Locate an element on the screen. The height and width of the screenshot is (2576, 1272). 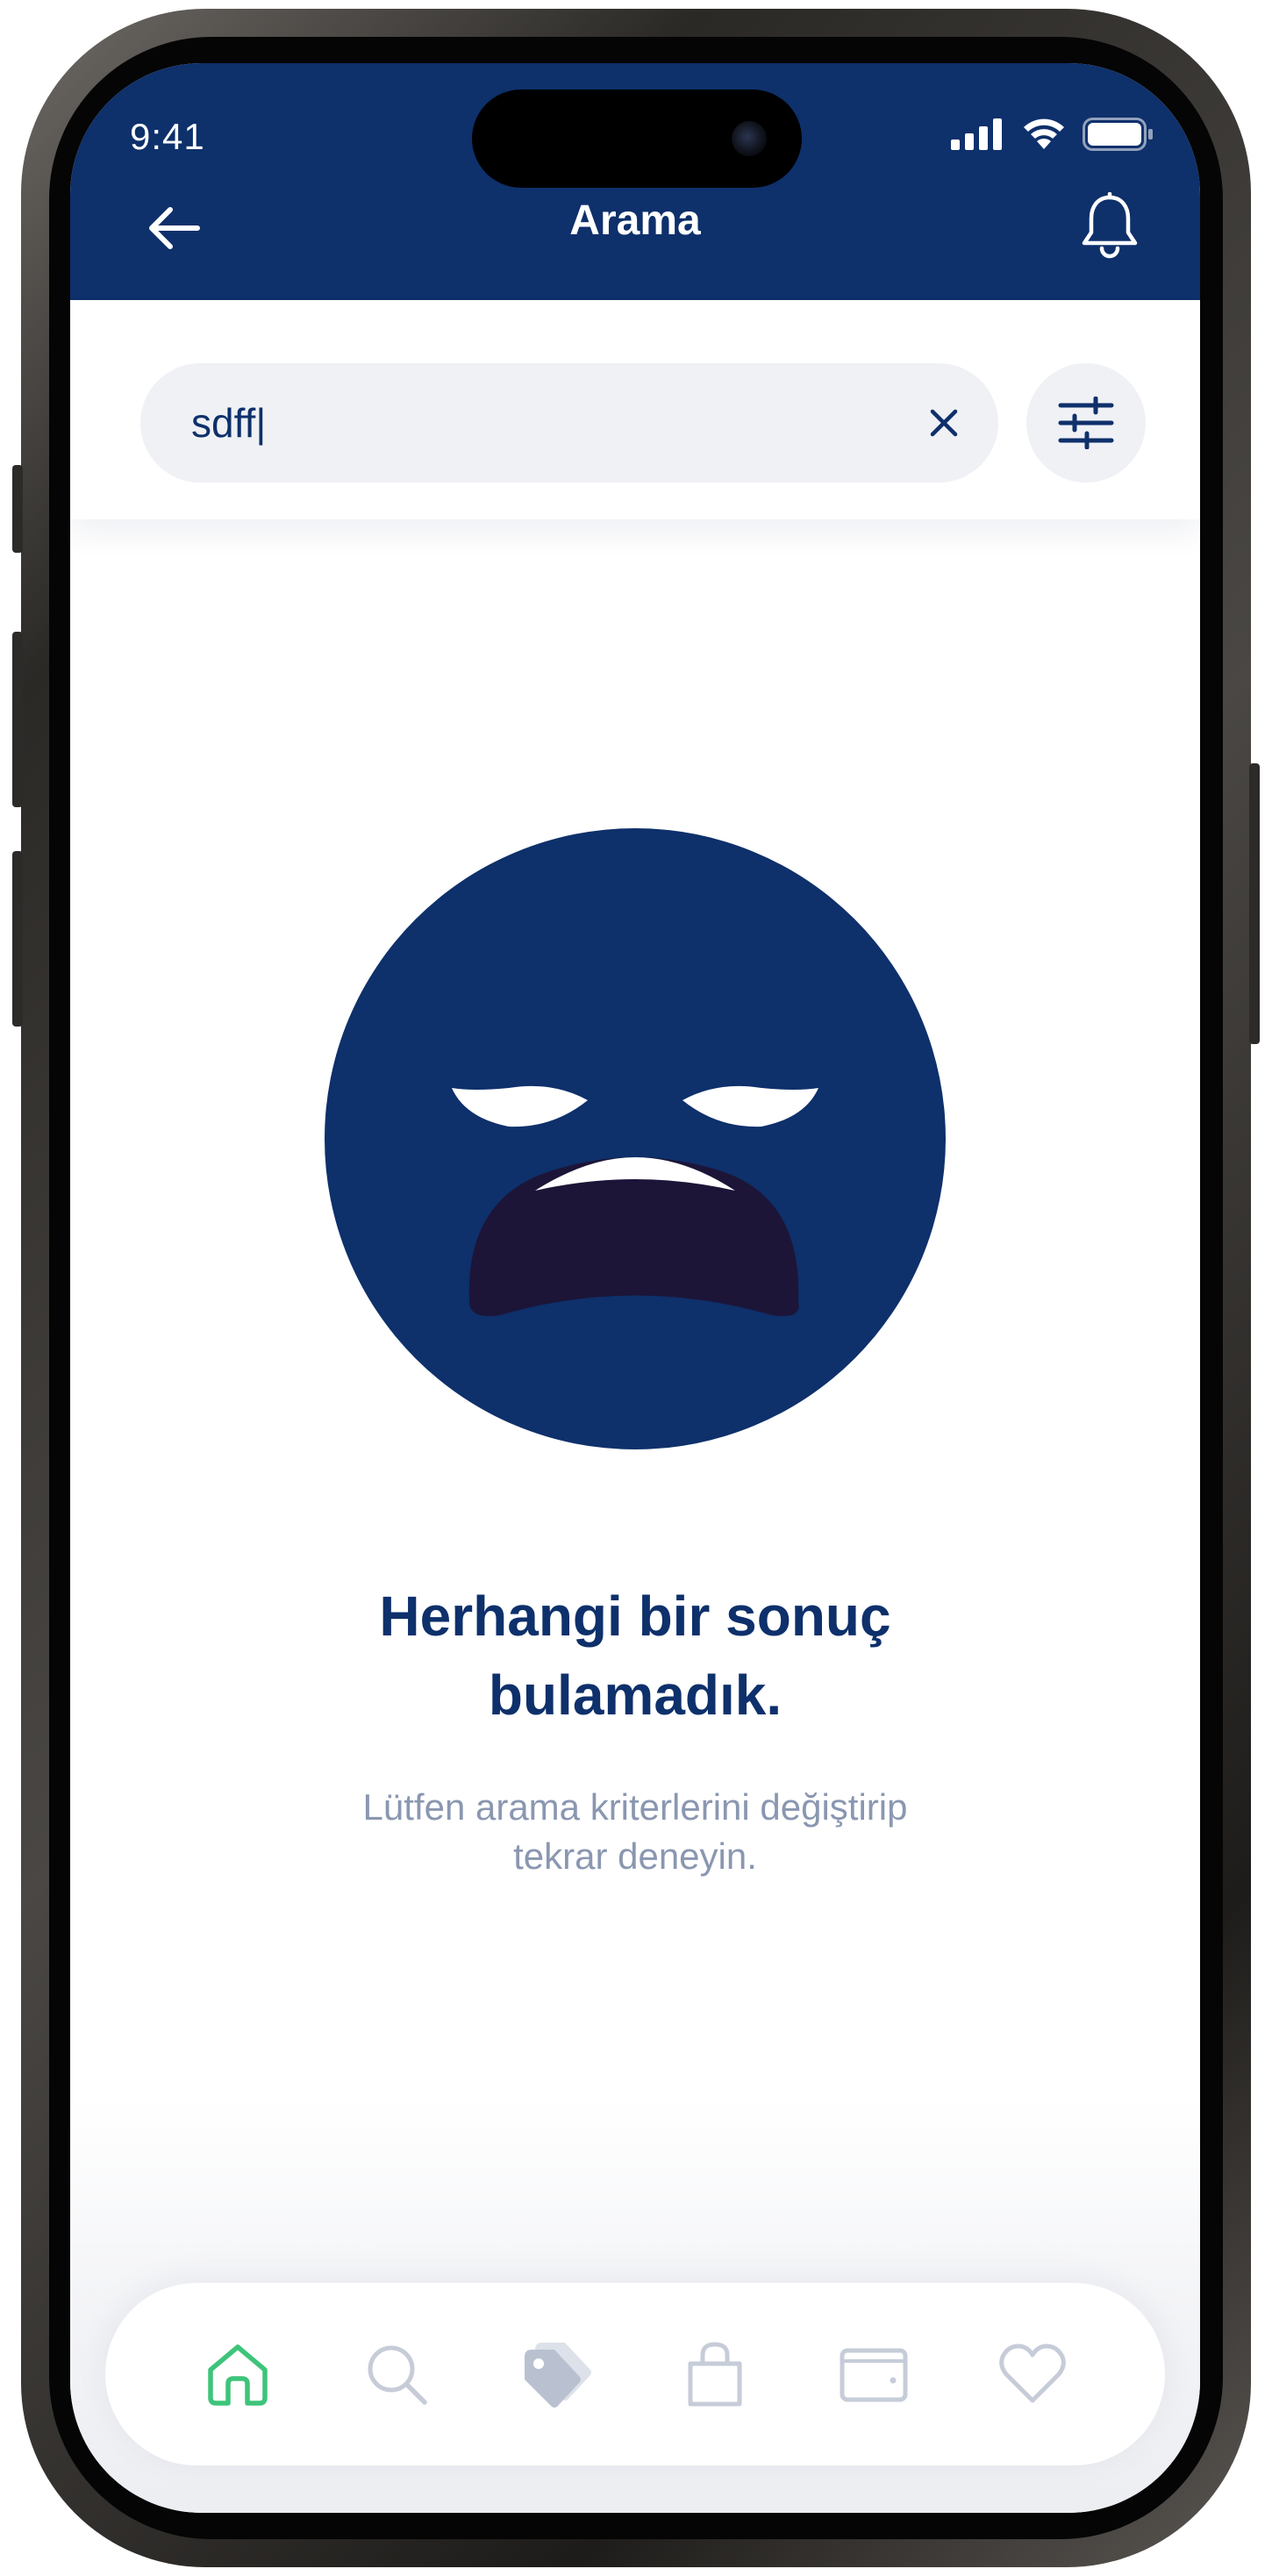
empty-state-title-line2: bulamadık. is located at coordinates (635, 1695).